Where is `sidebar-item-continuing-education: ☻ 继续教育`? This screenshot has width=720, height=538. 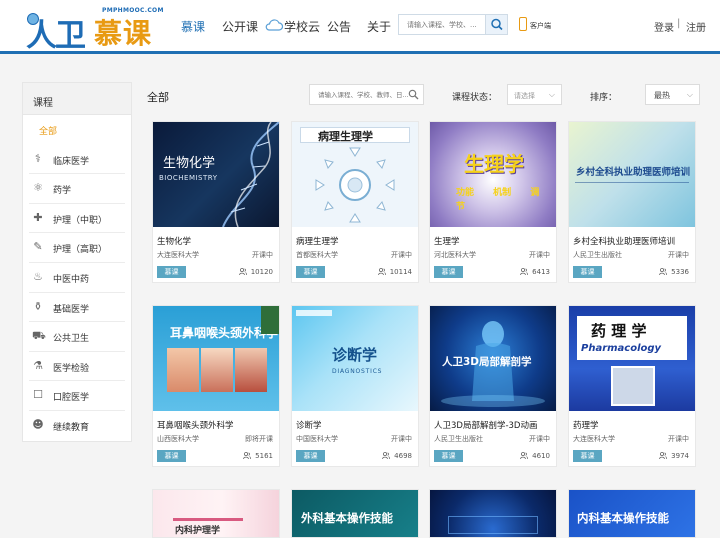 sidebar-item-continuing-education: ☻ 继续教育 is located at coordinates (77, 426).